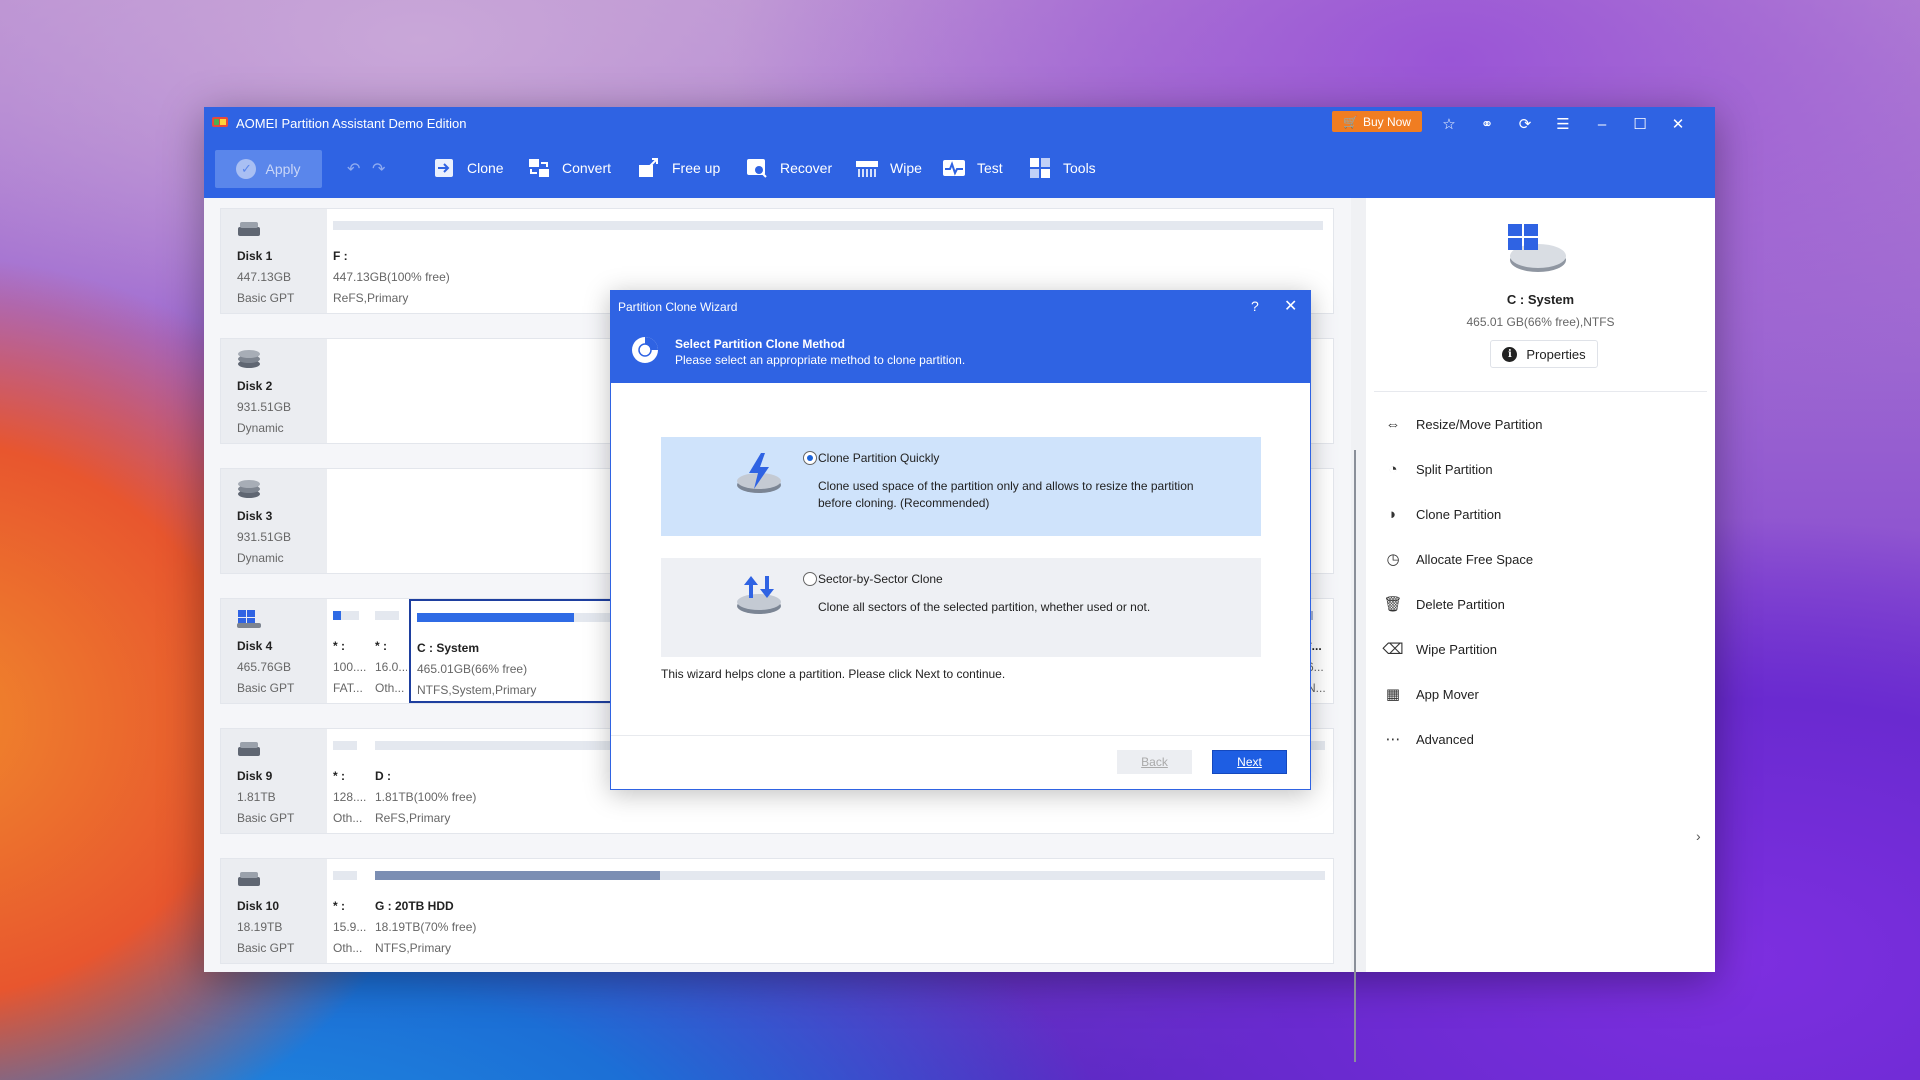  I want to click on op-delete-partition: 🗑 Delete Partition, so click(1443, 604).